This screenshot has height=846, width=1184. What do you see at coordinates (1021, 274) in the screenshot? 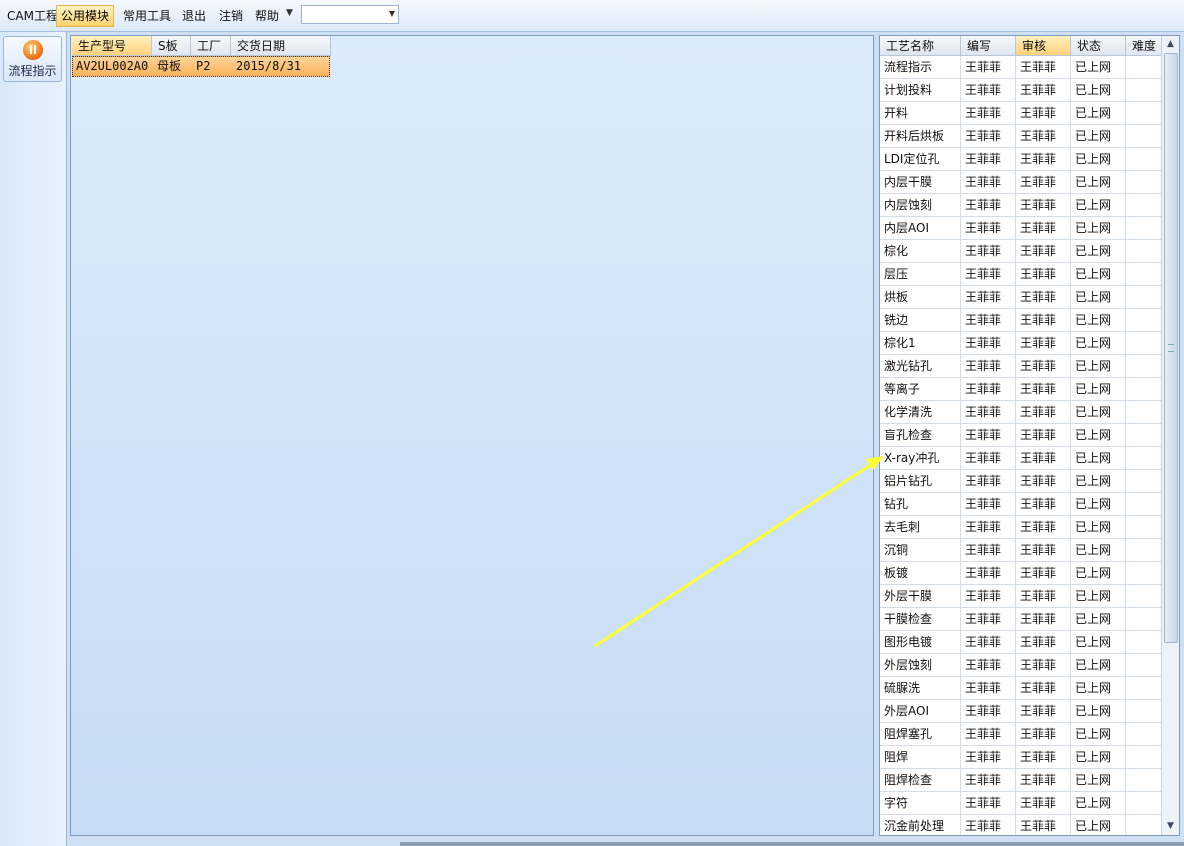
I see `table-row: 层压 王菲菲 王菲菲 已上网` at bounding box center [1021, 274].